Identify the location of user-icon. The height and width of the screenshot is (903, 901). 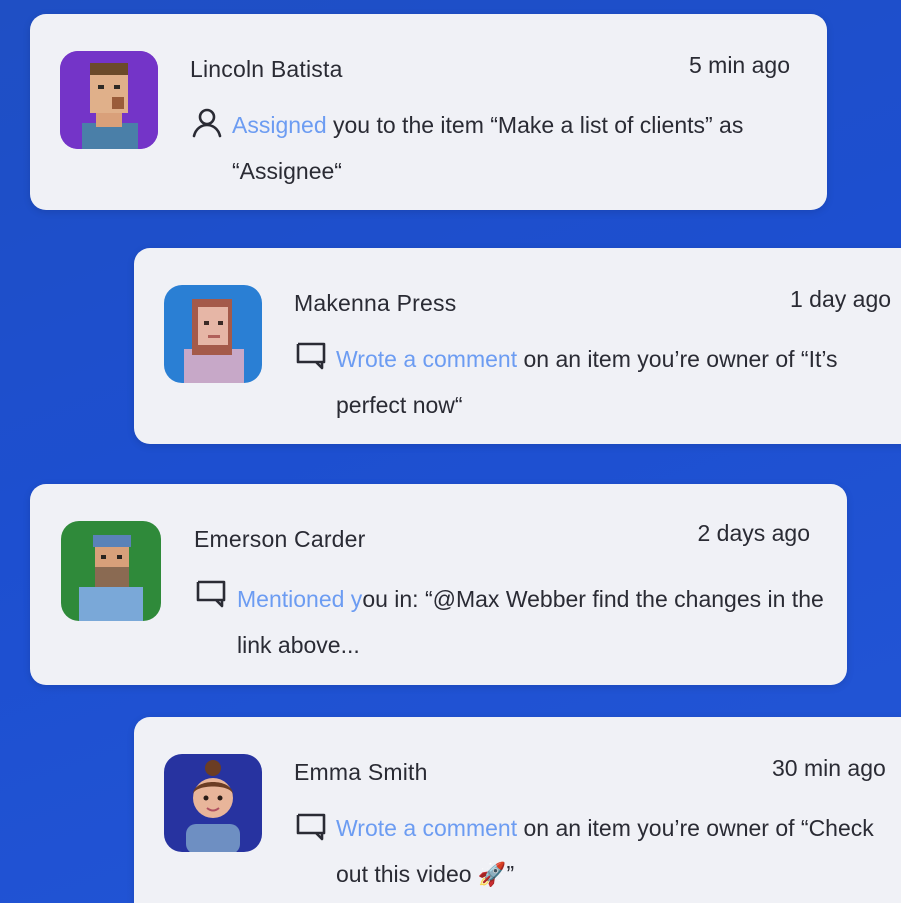
(207, 123).